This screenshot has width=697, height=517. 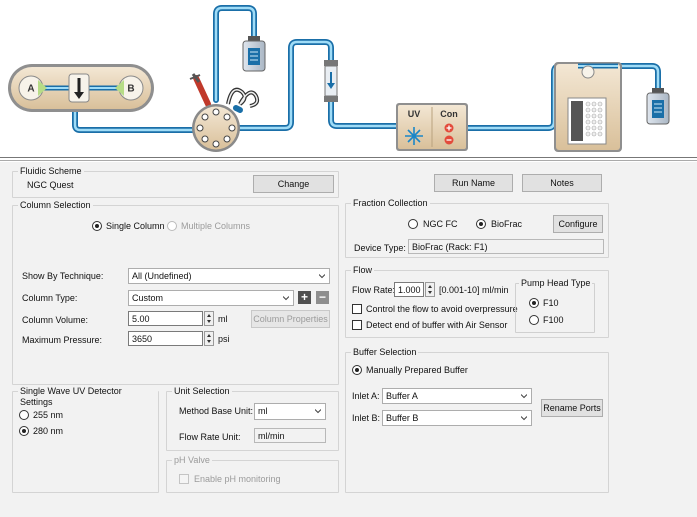 I want to click on ngc-fc-radio, so click(x=413, y=224).